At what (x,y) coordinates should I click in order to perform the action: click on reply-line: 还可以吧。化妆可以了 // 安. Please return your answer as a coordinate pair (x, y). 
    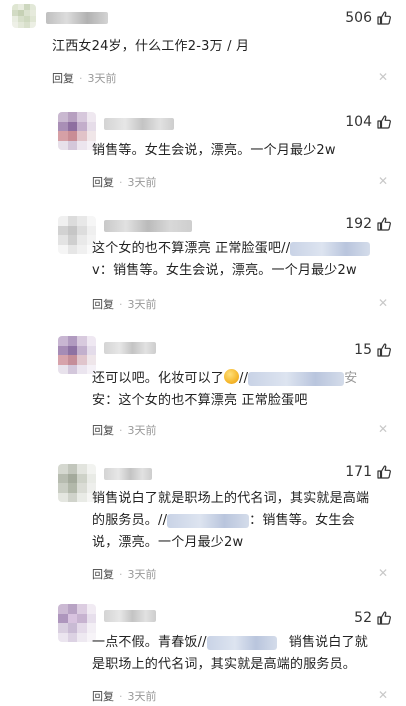
    Looking at the image, I should click on (242, 379).